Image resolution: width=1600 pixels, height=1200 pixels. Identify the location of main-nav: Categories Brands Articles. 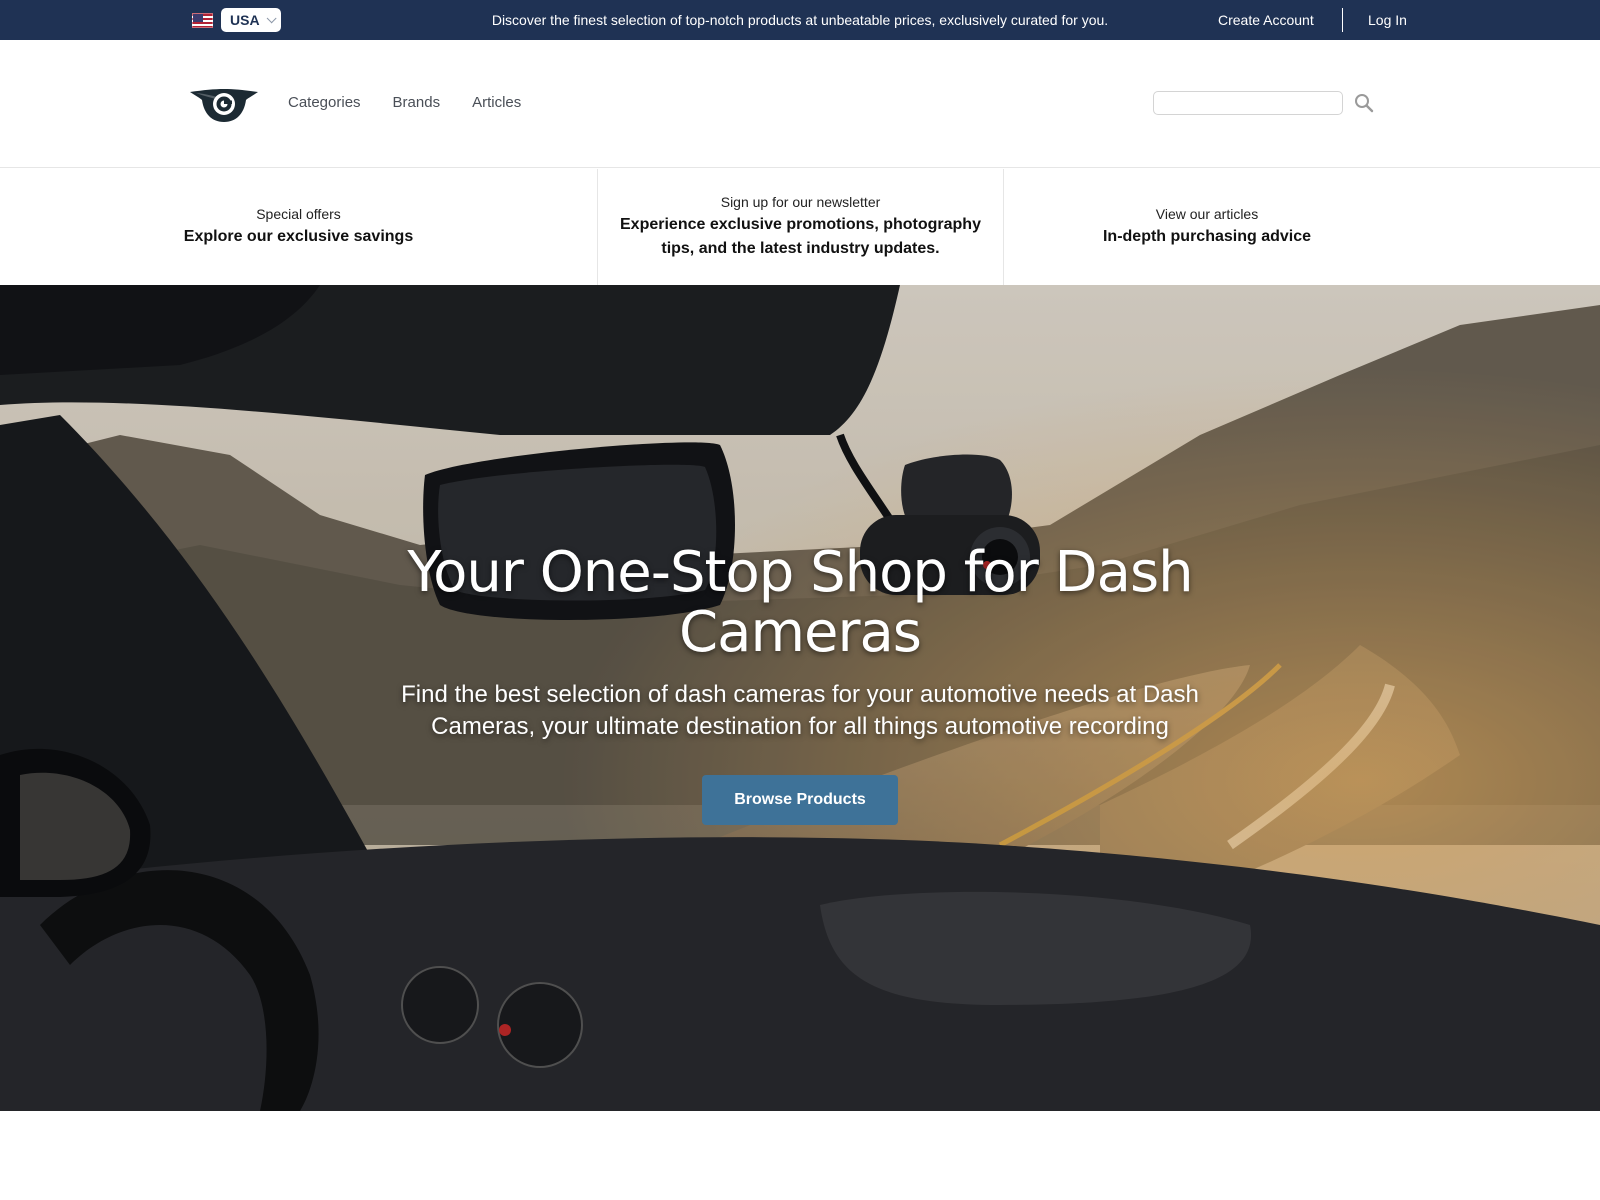
(404, 102).